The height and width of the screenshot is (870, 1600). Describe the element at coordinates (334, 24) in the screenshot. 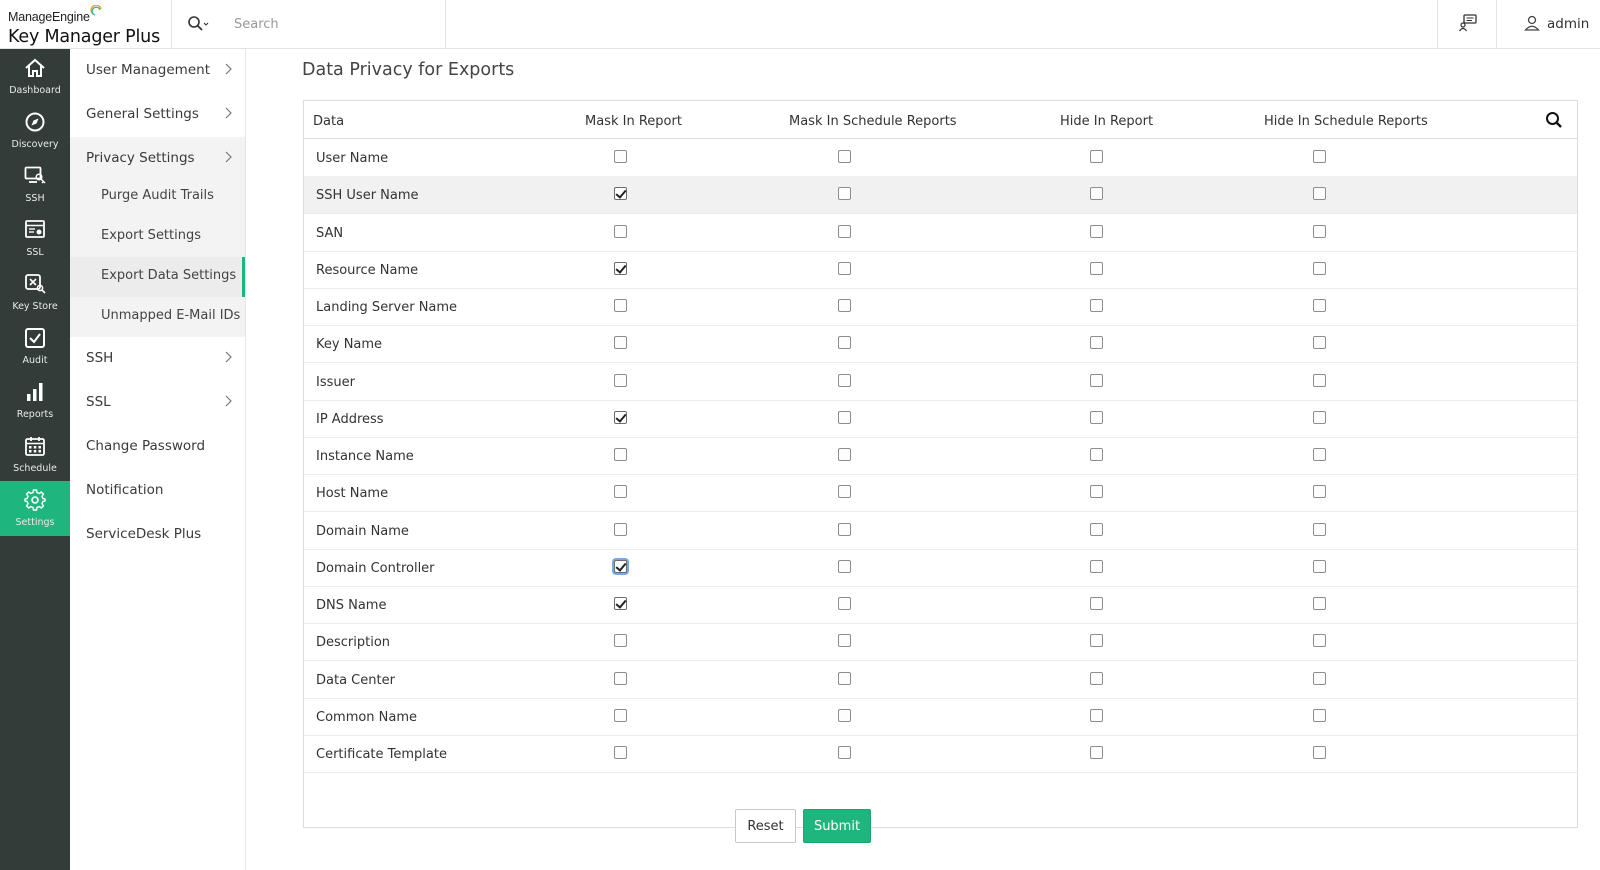

I see `search-input` at that location.